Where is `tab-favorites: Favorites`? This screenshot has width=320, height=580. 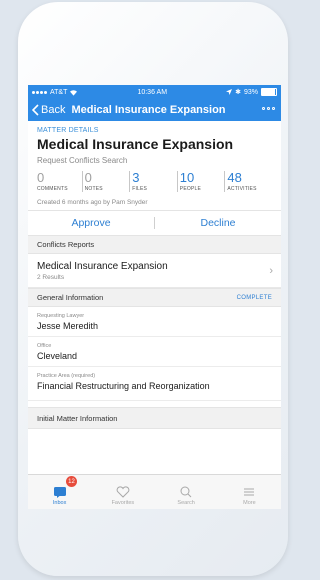
tab-favorites: Favorites is located at coordinates (122, 492).